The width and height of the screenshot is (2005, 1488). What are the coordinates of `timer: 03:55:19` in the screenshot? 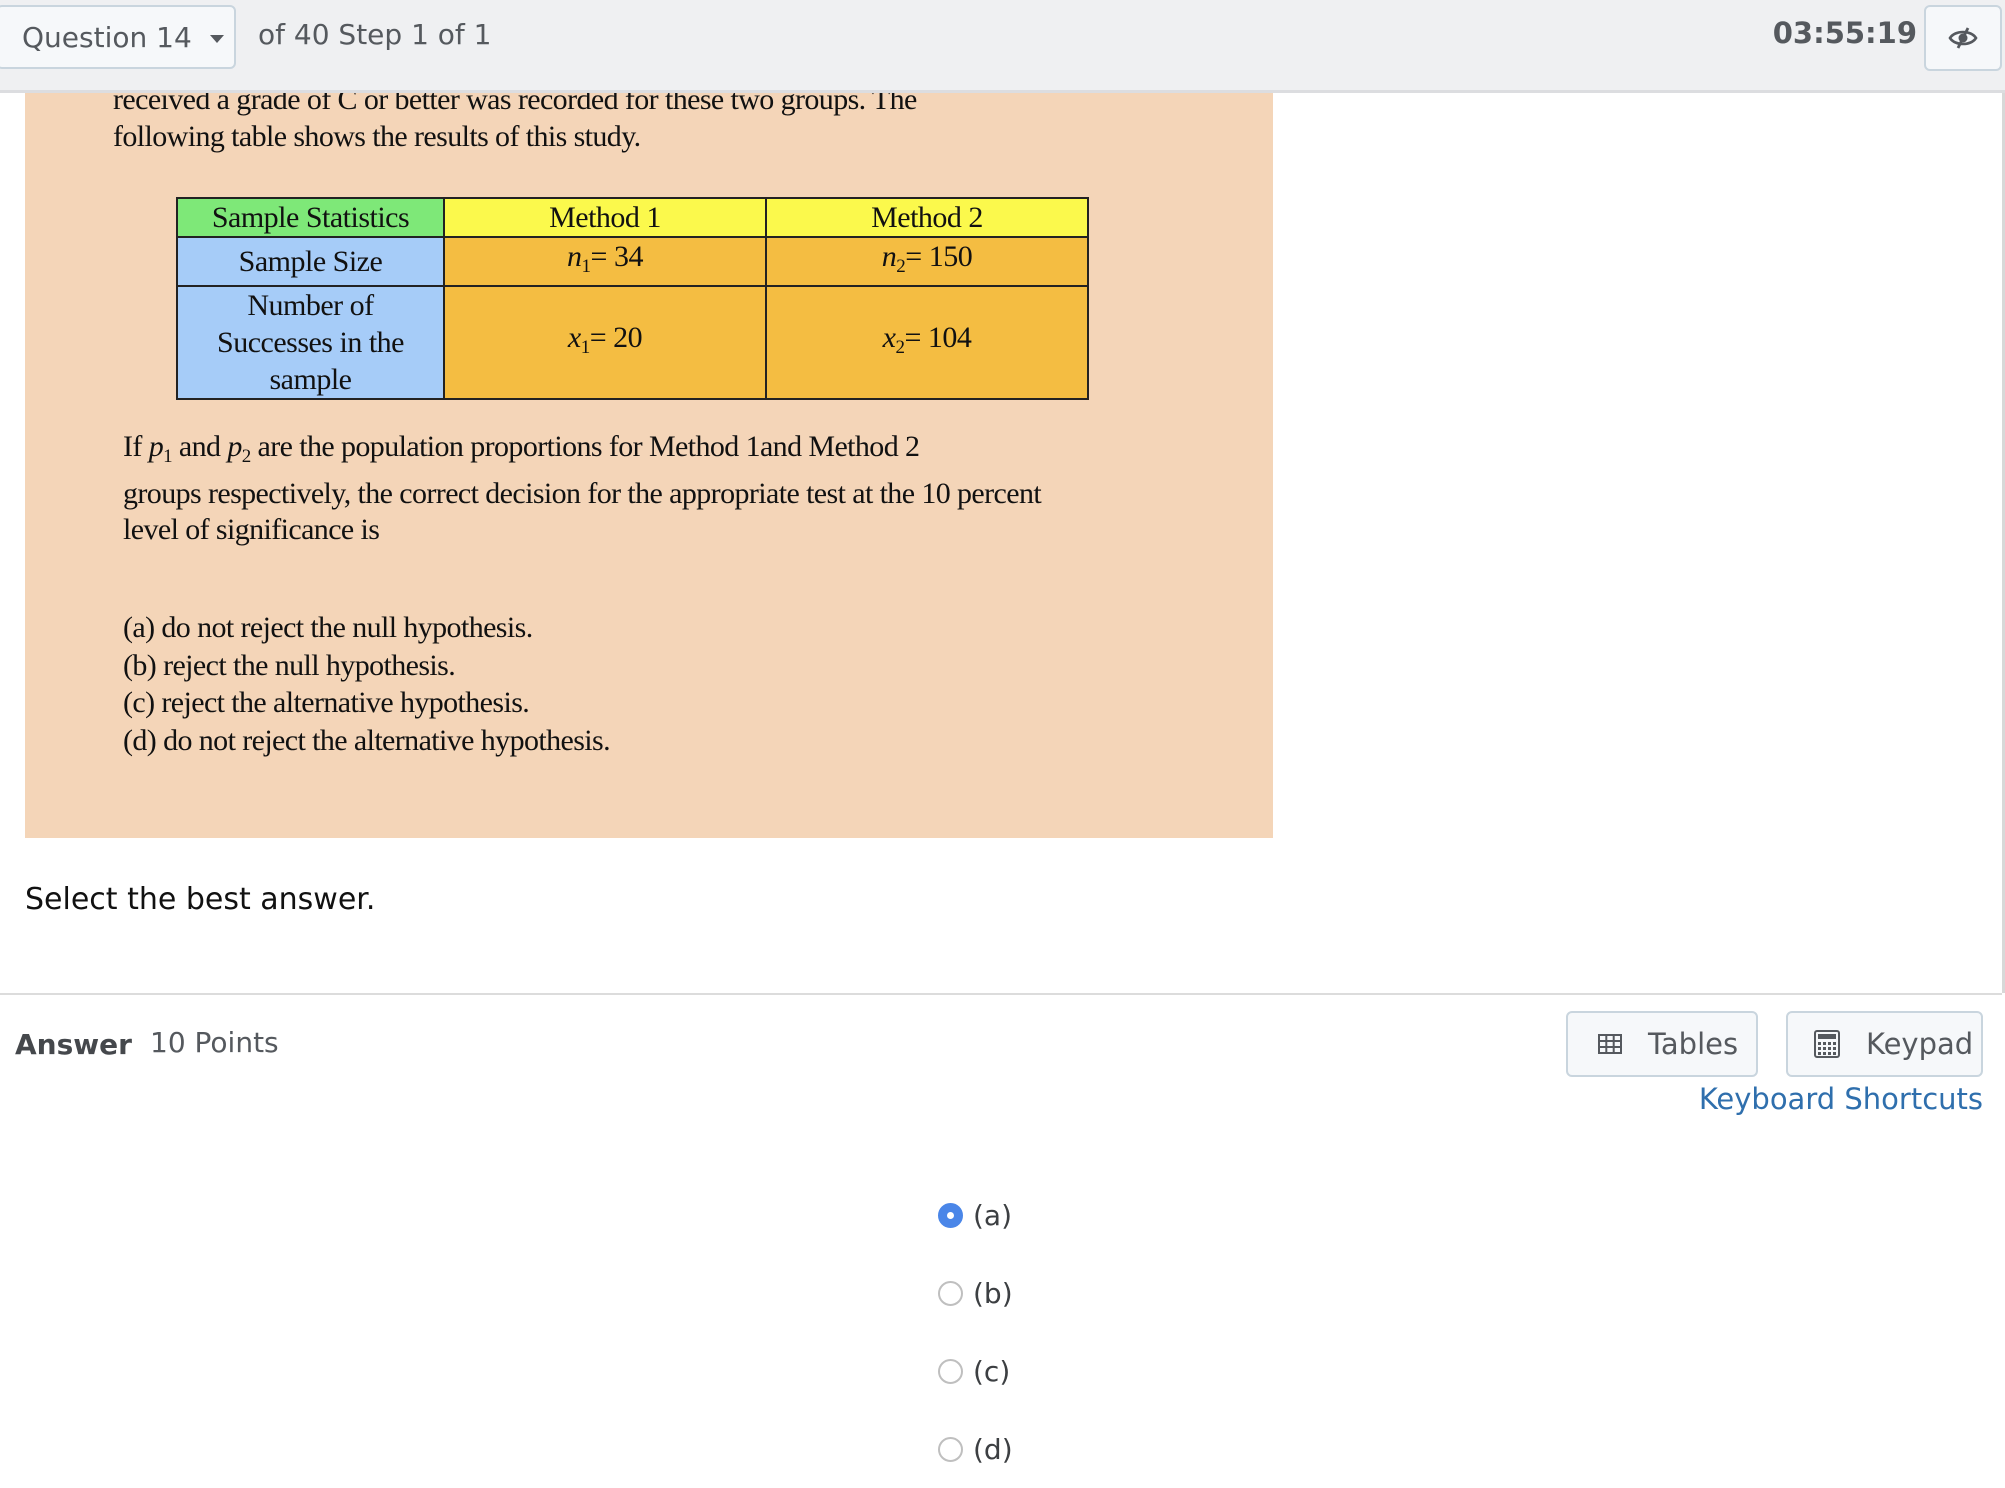 It's located at (1844, 33).